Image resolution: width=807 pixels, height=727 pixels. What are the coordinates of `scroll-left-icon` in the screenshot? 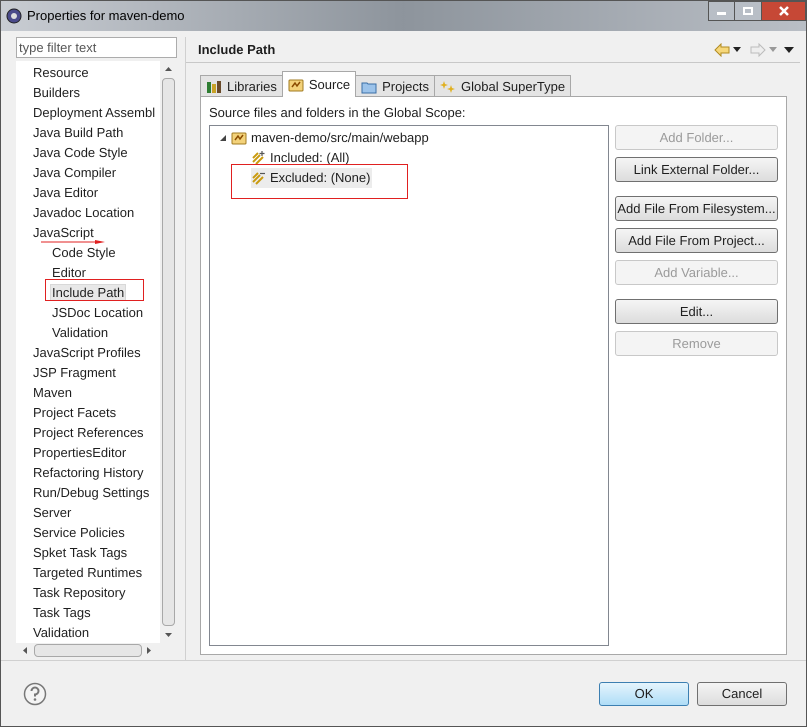 It's located at (25, 650).